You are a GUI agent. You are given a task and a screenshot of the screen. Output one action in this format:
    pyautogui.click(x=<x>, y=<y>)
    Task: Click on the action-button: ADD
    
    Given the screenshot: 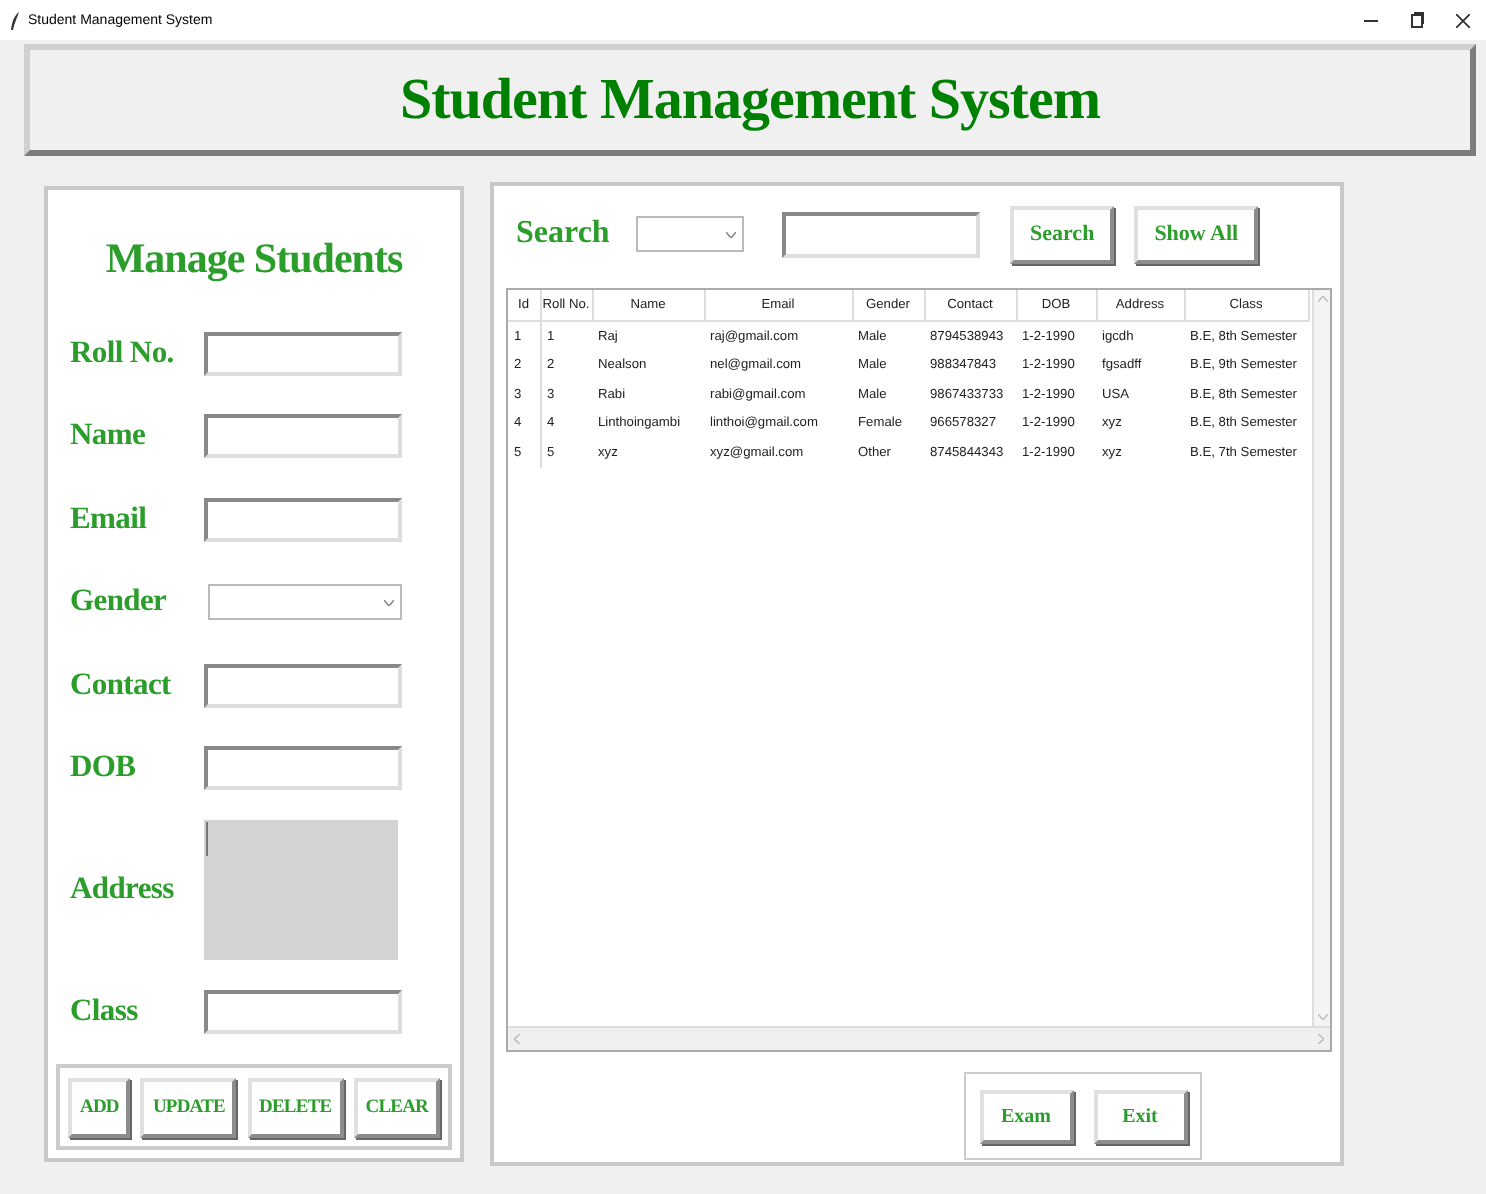 What is the action you would take?
    pyautogui.click(x=99, y=1107)
    